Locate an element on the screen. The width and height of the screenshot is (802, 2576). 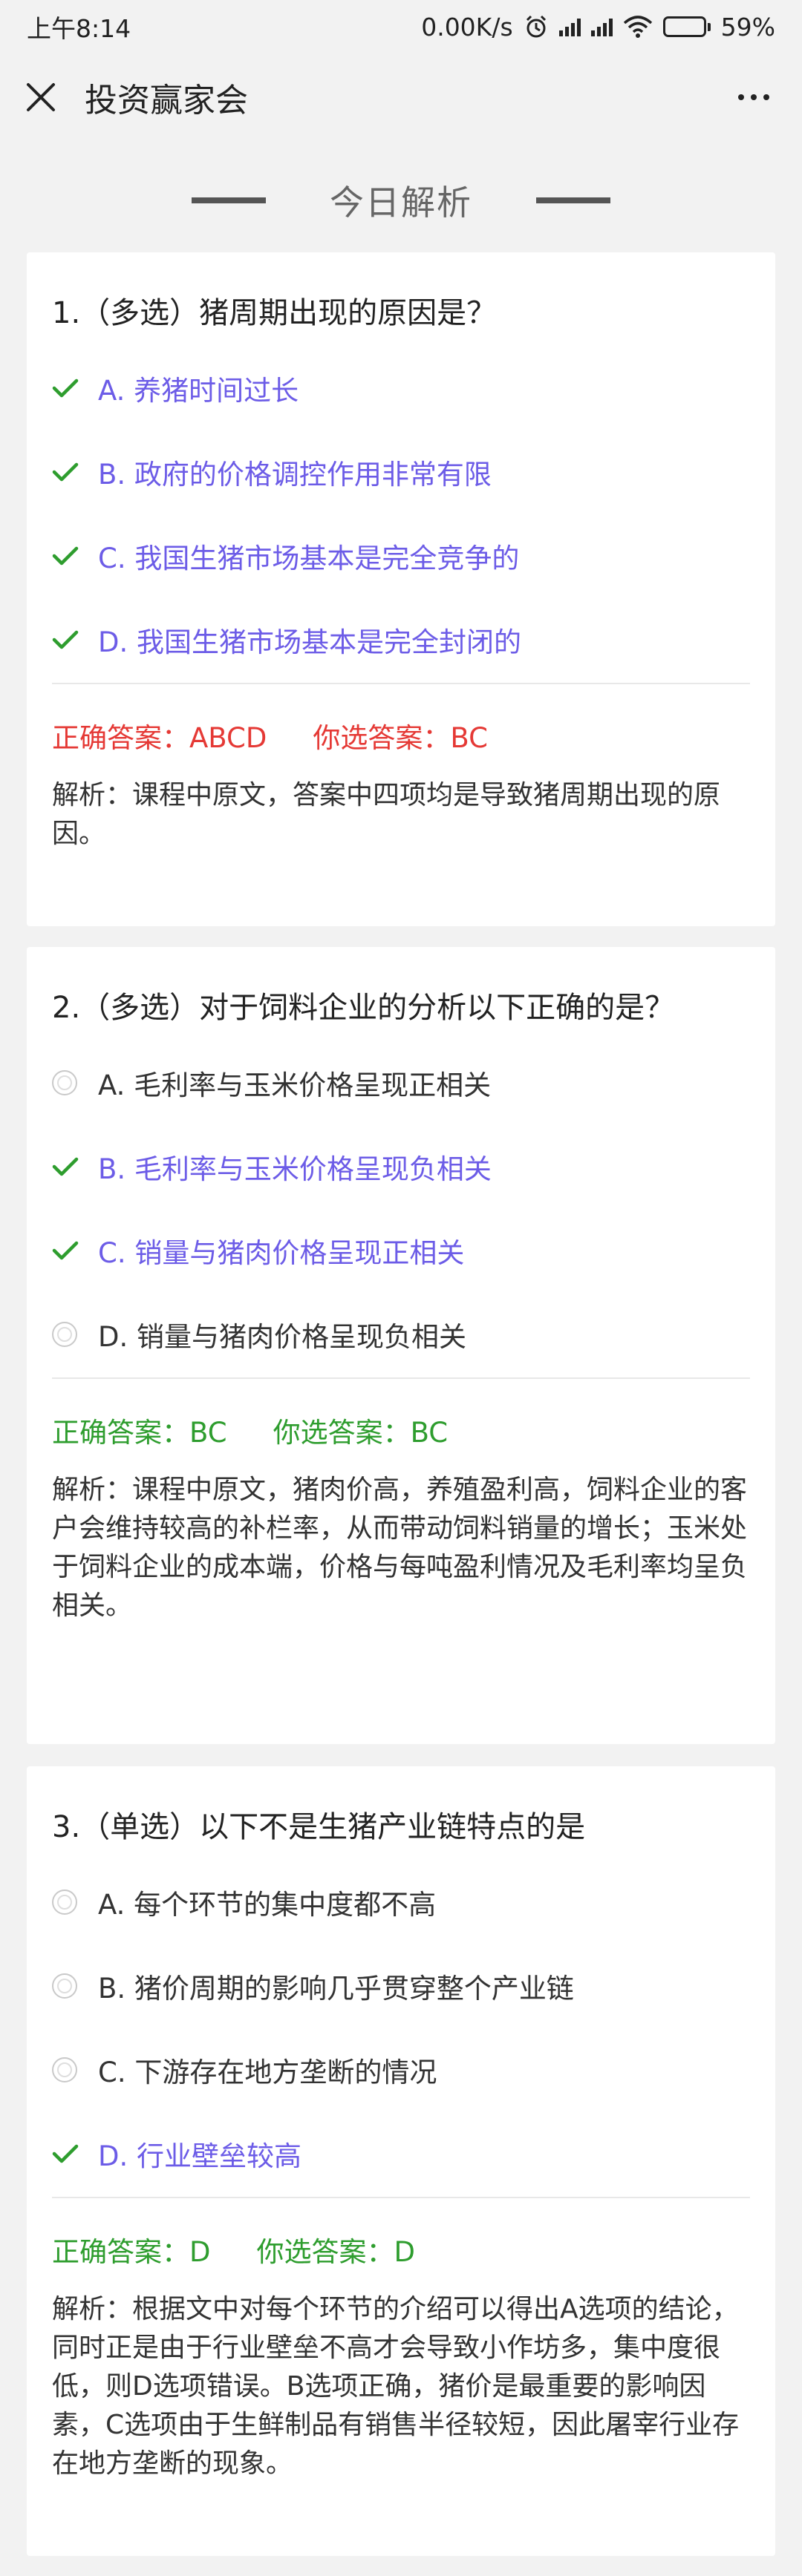
option-b: B. 猪价周期的影响几乎贯穿整个产业链 is located at coordinates (401, 1986).